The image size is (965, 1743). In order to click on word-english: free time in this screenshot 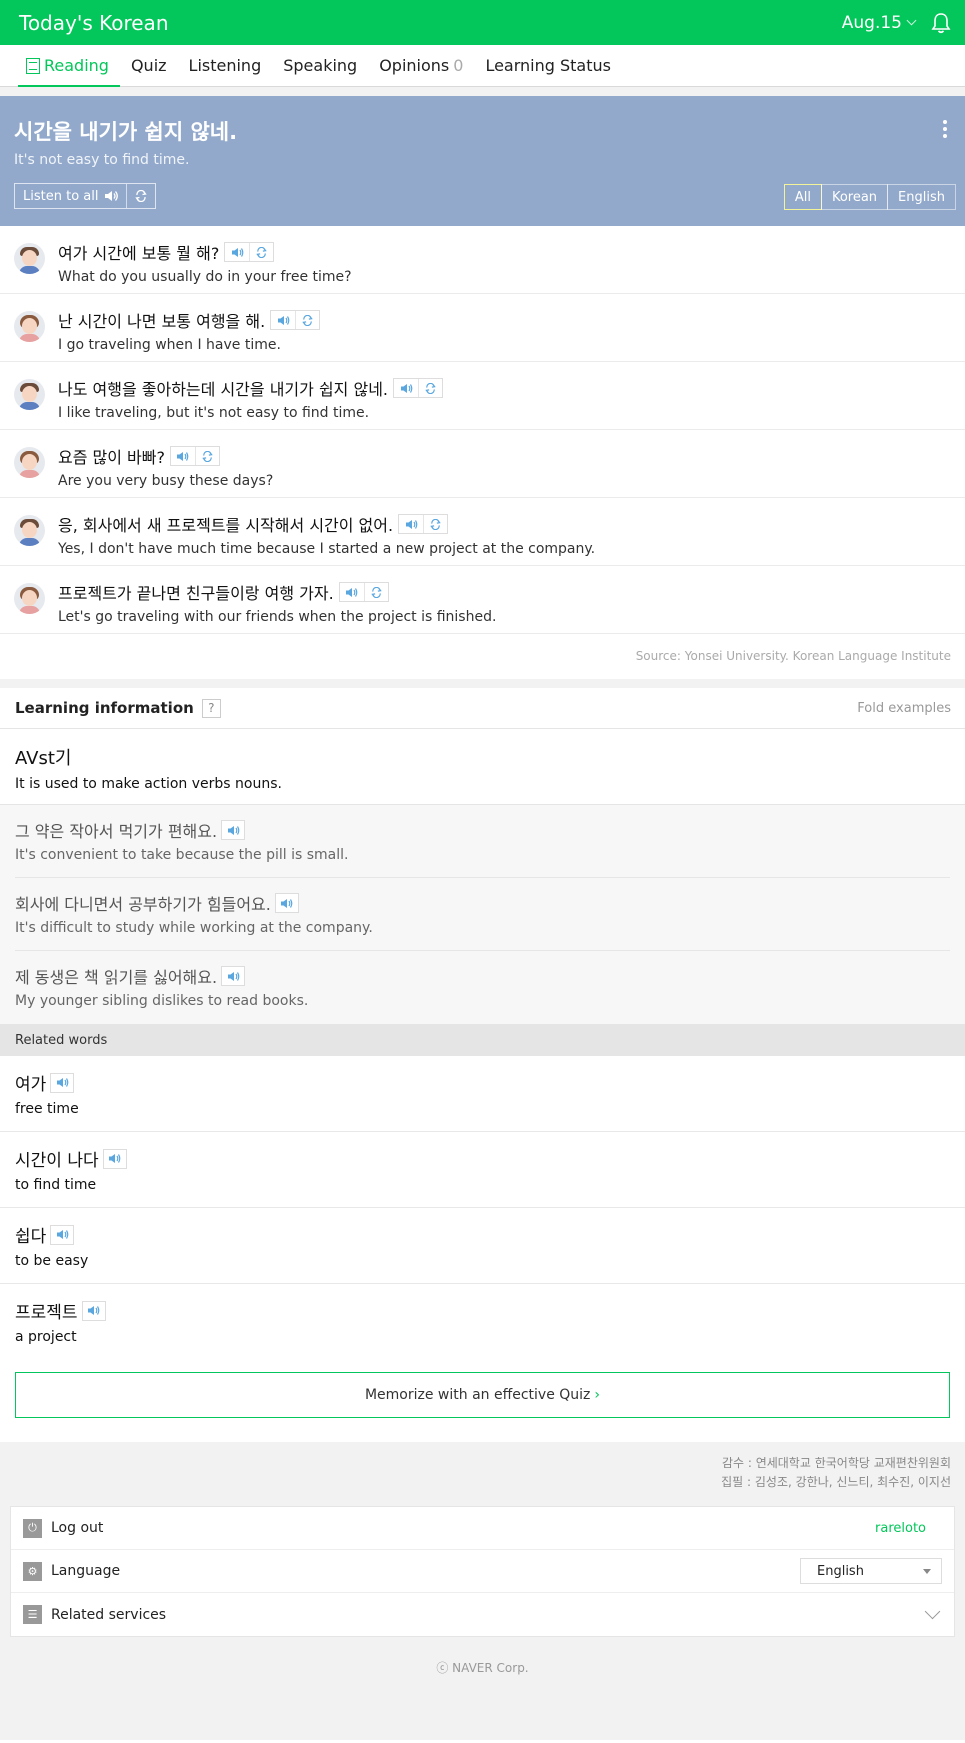, I will do `click(47, 1109)`.